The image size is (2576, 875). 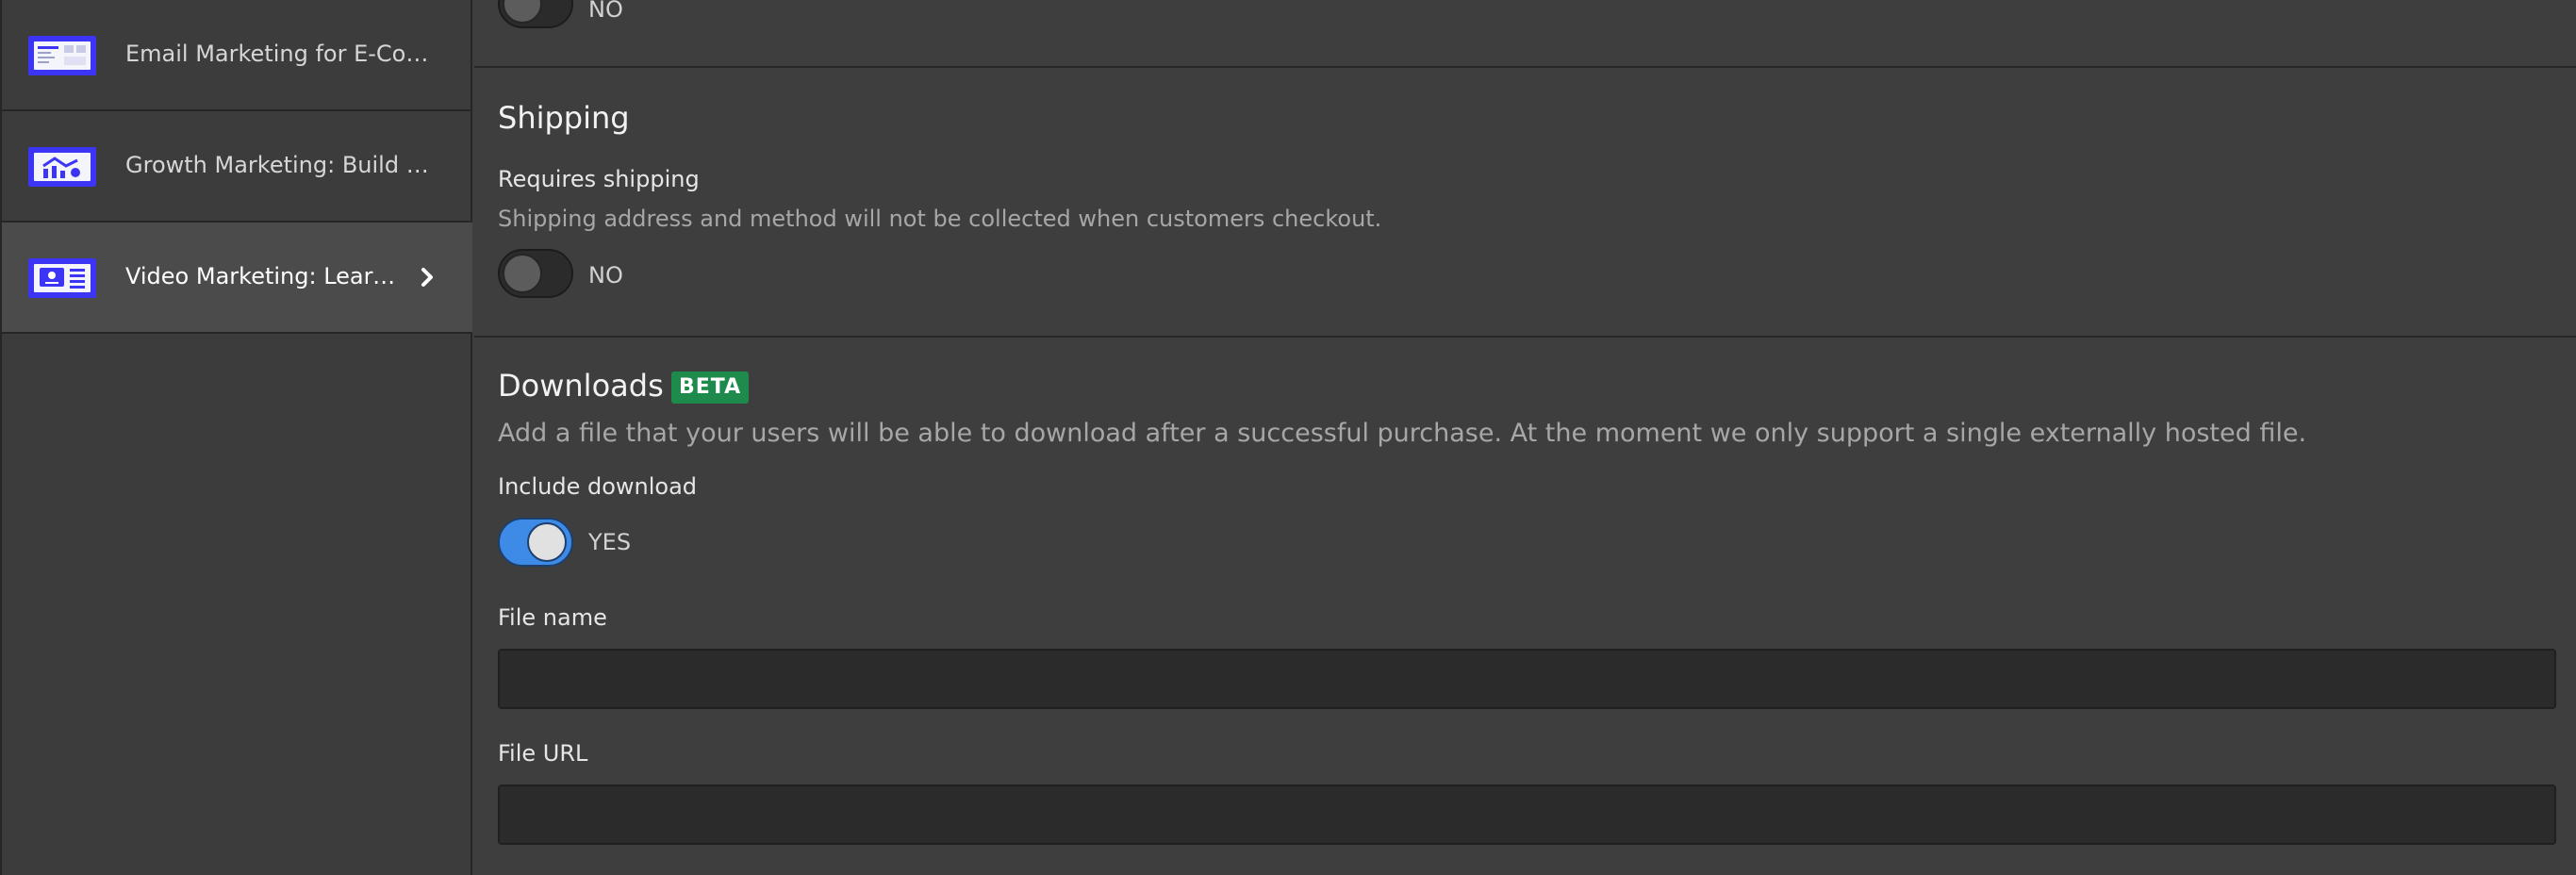 I want to click on file-url-input, so click(x=1527, y=814).